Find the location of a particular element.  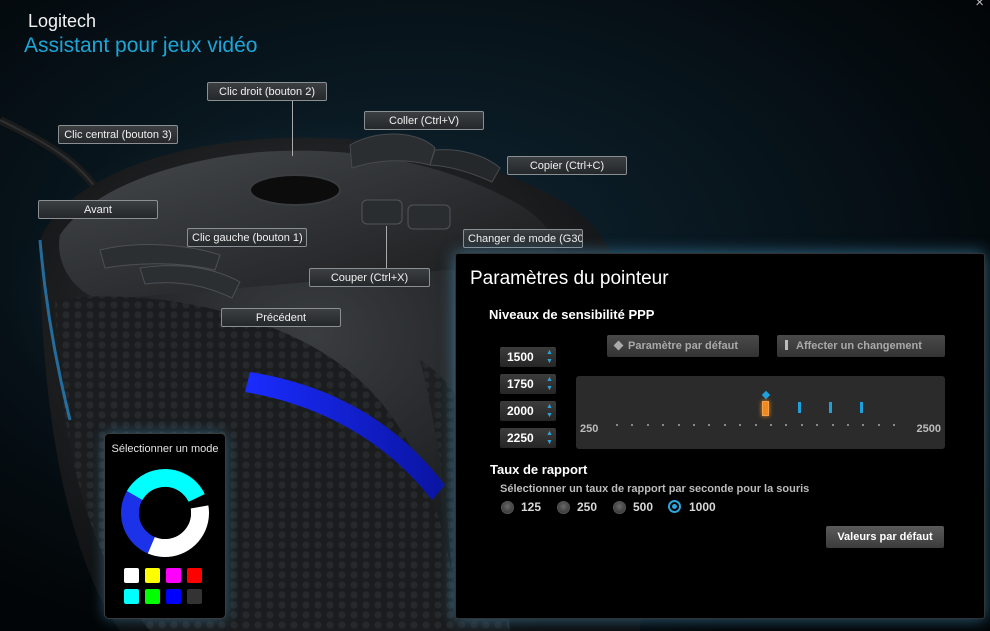

callout-forward: Avant is located at coordinates (98, 209).